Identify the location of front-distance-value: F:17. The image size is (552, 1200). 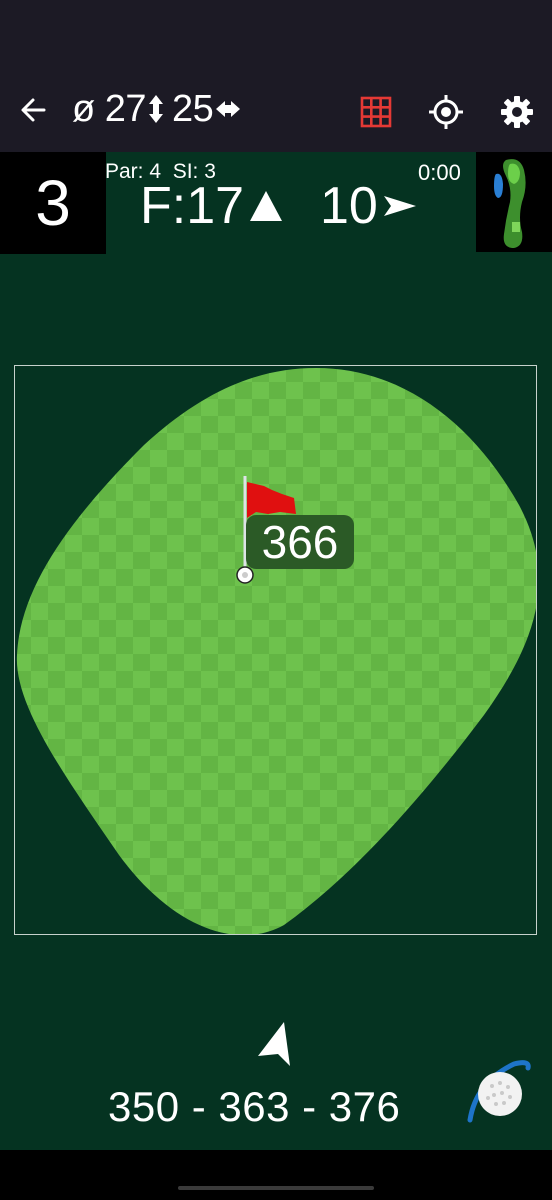
(192, 206).